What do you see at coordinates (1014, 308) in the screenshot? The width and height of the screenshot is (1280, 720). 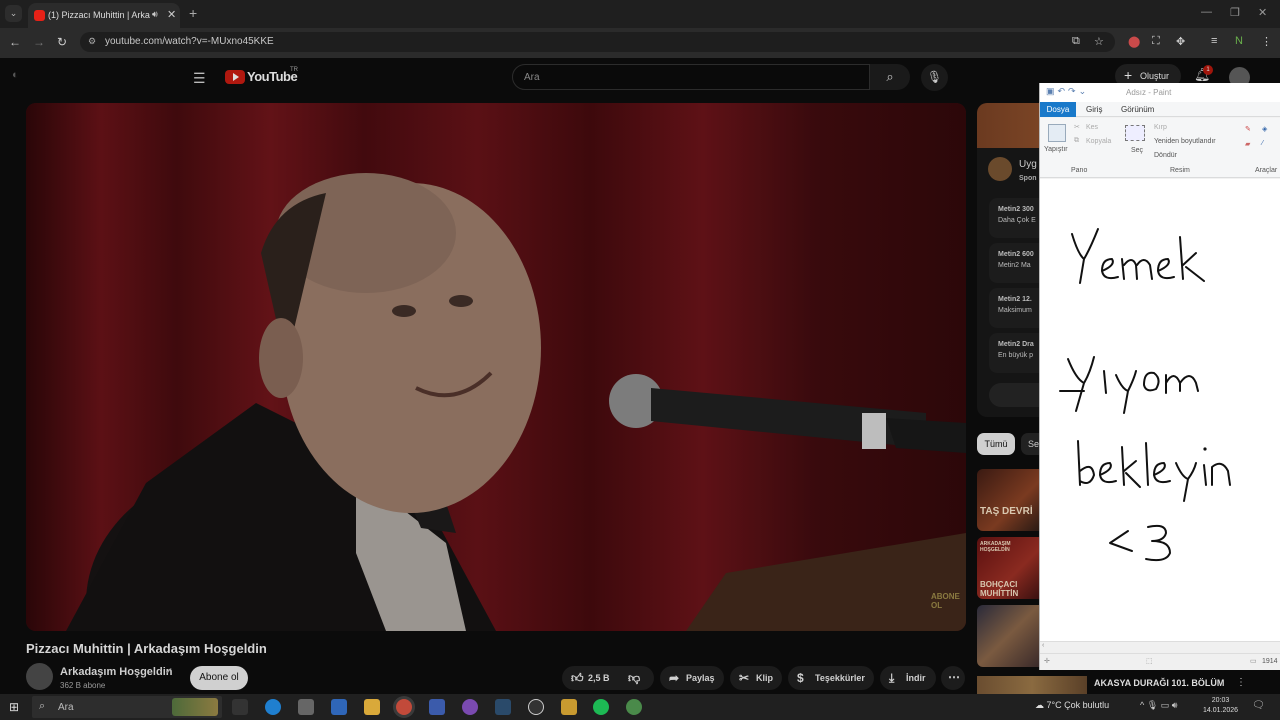 I see `ad-link-row: Metin2 12. Maksimum` at bounding box center [1014, 308].